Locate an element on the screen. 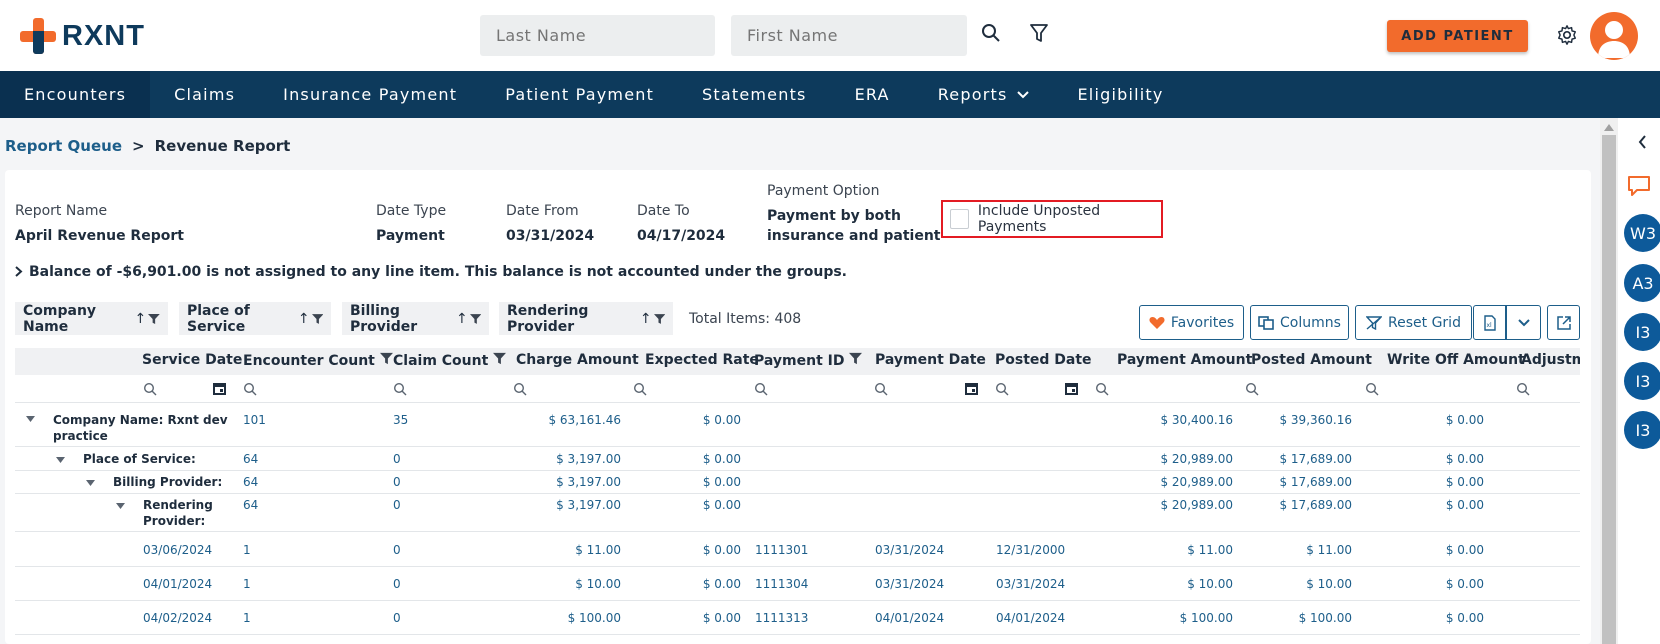 The image size is (1660, 644). cell-payment-date: 03/31/2024 is located at coordinates (910, 584).